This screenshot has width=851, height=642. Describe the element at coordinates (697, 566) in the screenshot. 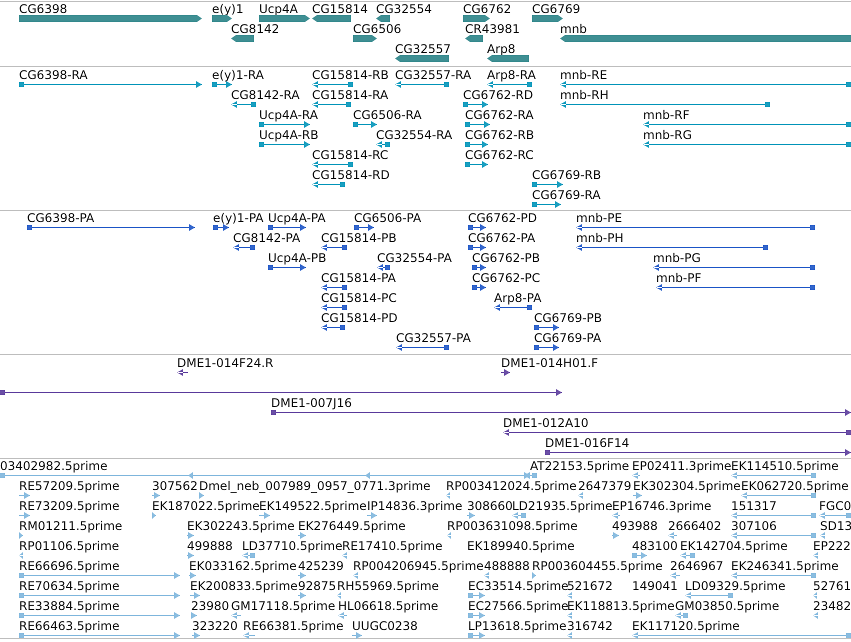

I see `feature-label: 2646967` at that location.